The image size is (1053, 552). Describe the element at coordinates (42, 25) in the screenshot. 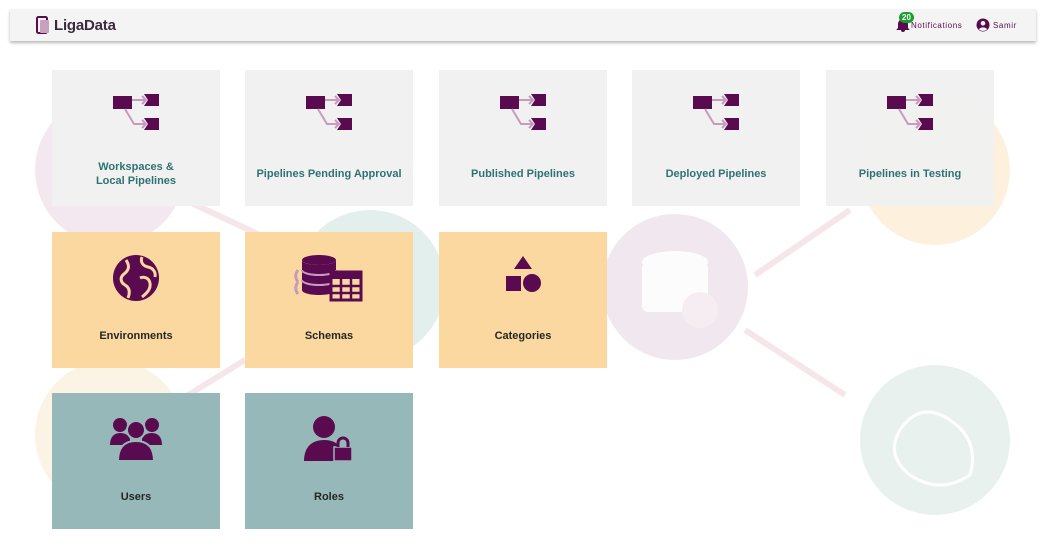

I see `logo-icon` at that location.